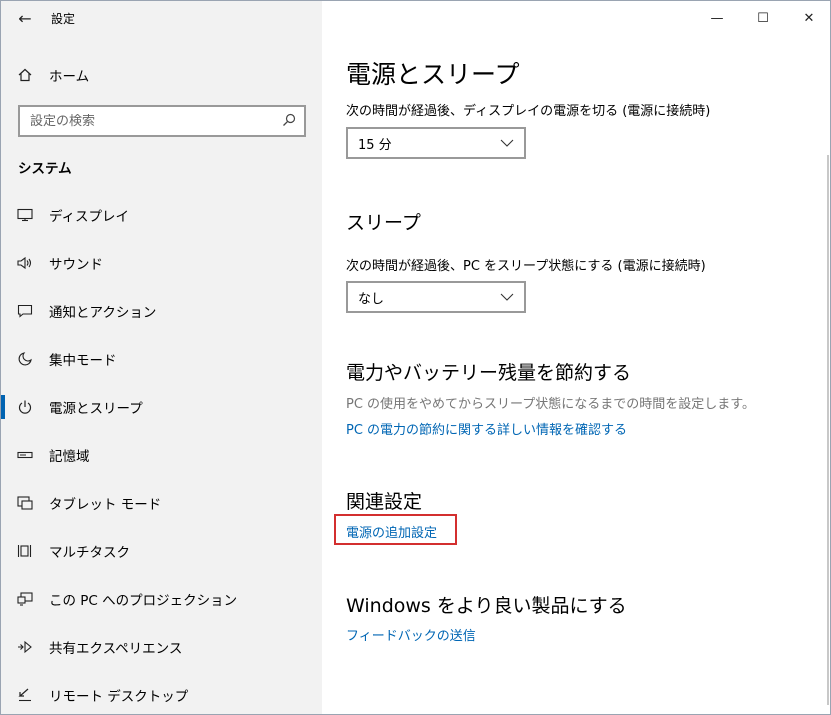 This screenshot has width=831, height=715. What do you see at coordinates (83, 361) in the screenshot?
I see `sidebar-item-label: 集中モード` at bounding box center [83, 361].